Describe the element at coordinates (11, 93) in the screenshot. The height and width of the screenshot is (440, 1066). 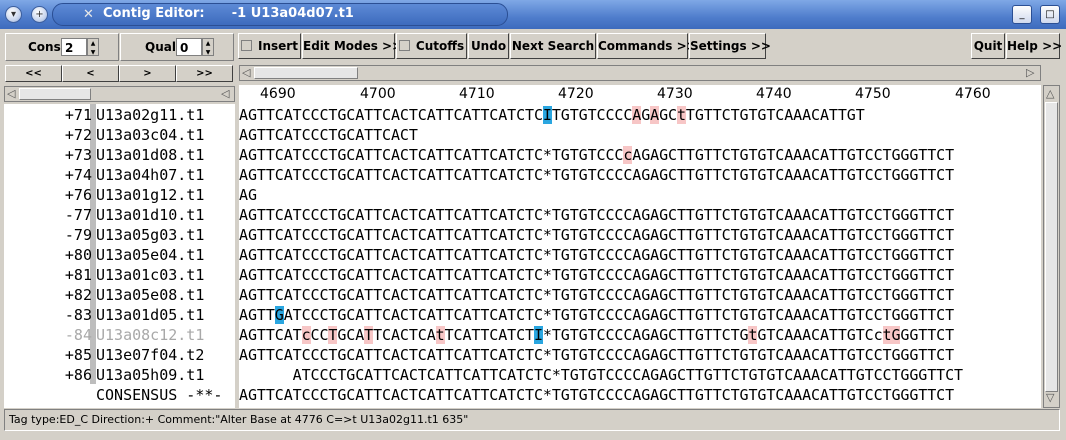
I see `names-scroll-left-icon: ◁` at that location.